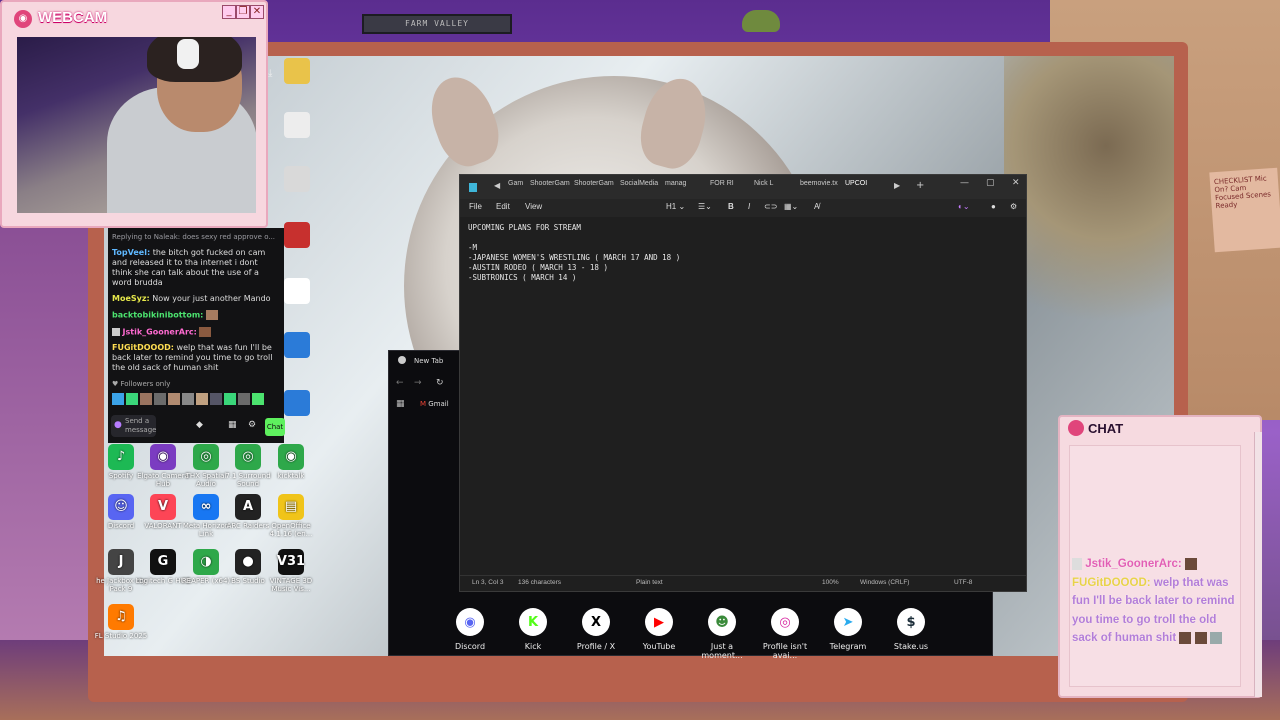 The height and width of the screenshot is (720, 1280). What do you see at coordinates (400, 404) in the screenshot?
I see `apps-grid-icon: ▦` at bounding box center [400, 404].